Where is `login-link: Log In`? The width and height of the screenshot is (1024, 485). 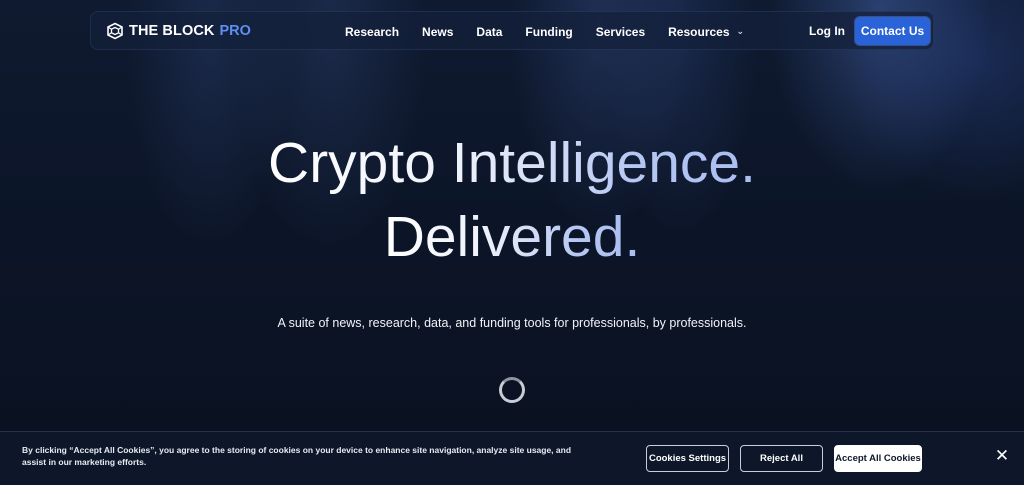
login-link: Log In is located at coordinates (827, 31).